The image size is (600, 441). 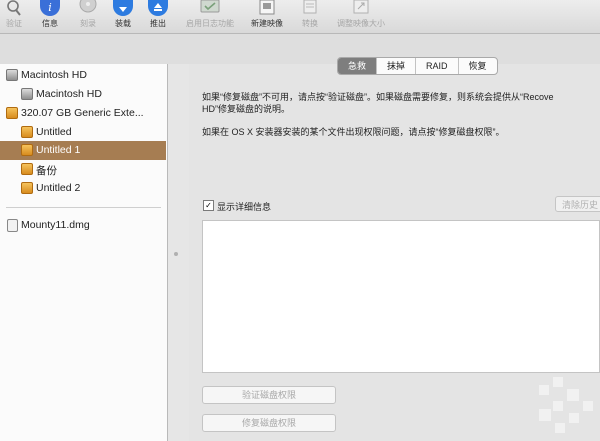 What do you see at coordinates (83, 207) in the screenshot?
I see `sidebar-divider` at bounding box center [83, 207].